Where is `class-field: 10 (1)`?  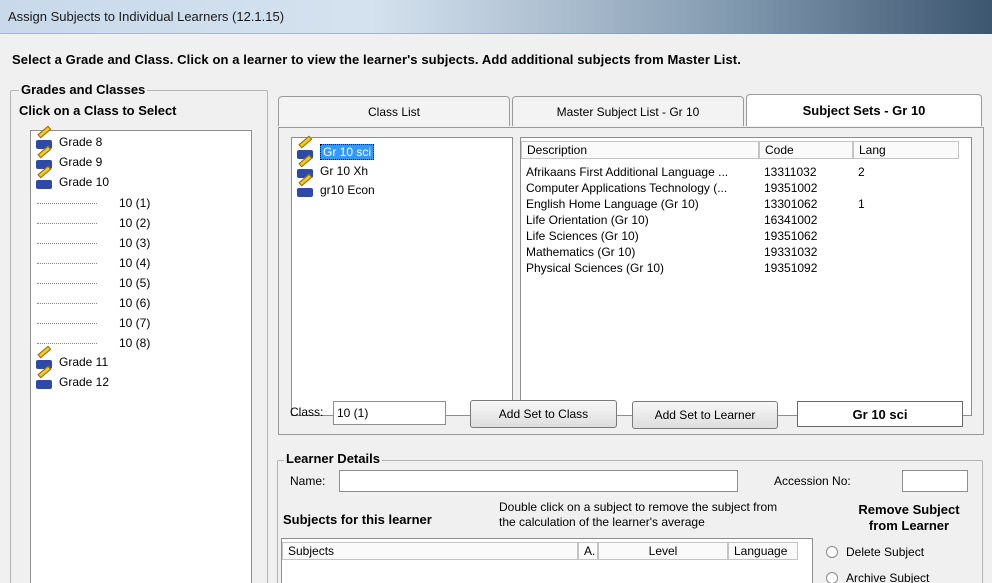
class-field: 10 (1) is located at coordinates (389, 413).